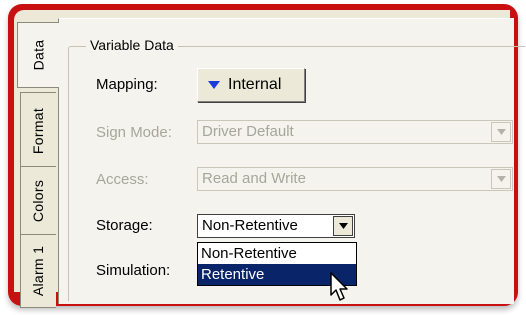 Image resolution: width=526 pixels, height=315 pixels. I want to click on mapping-label: Mapping:, so click(127, 84).